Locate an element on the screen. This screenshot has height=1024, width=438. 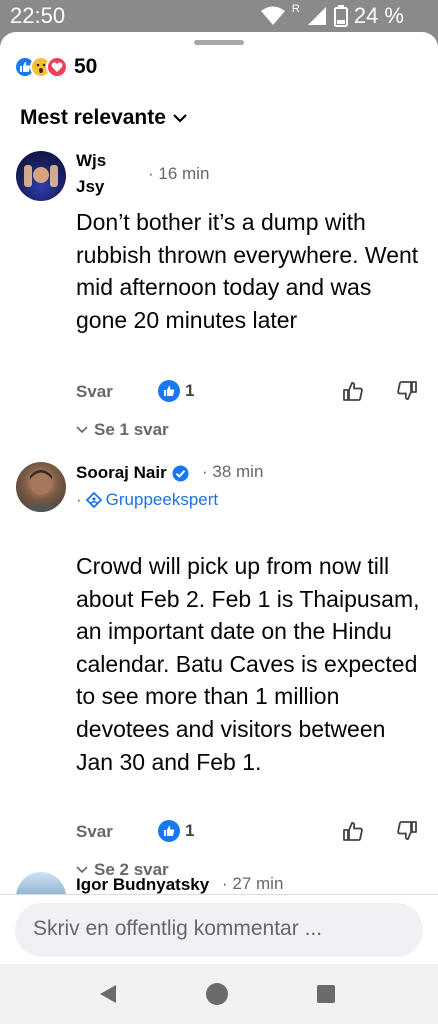
author-name: Igor Budnyatsky is located at coordinates (143, 884).